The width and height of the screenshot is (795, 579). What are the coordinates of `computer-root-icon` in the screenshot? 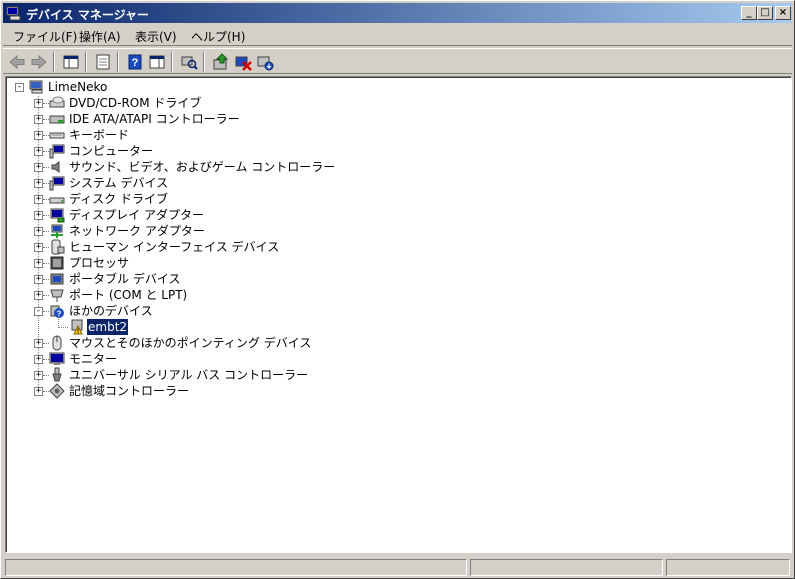 It's located at (36, 87).